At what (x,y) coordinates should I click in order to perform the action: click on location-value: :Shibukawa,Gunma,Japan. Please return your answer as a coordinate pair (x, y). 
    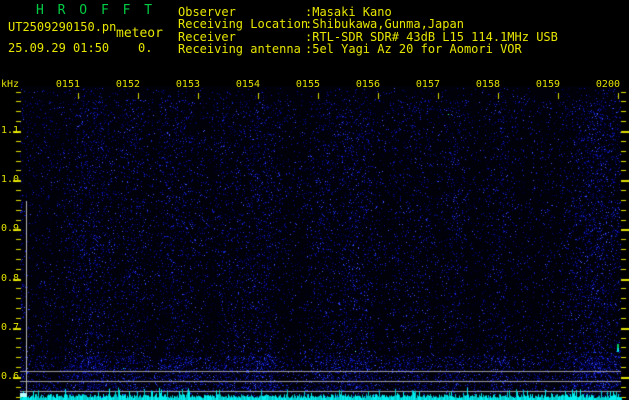
    Looking at the image, I should click on (384, 24).